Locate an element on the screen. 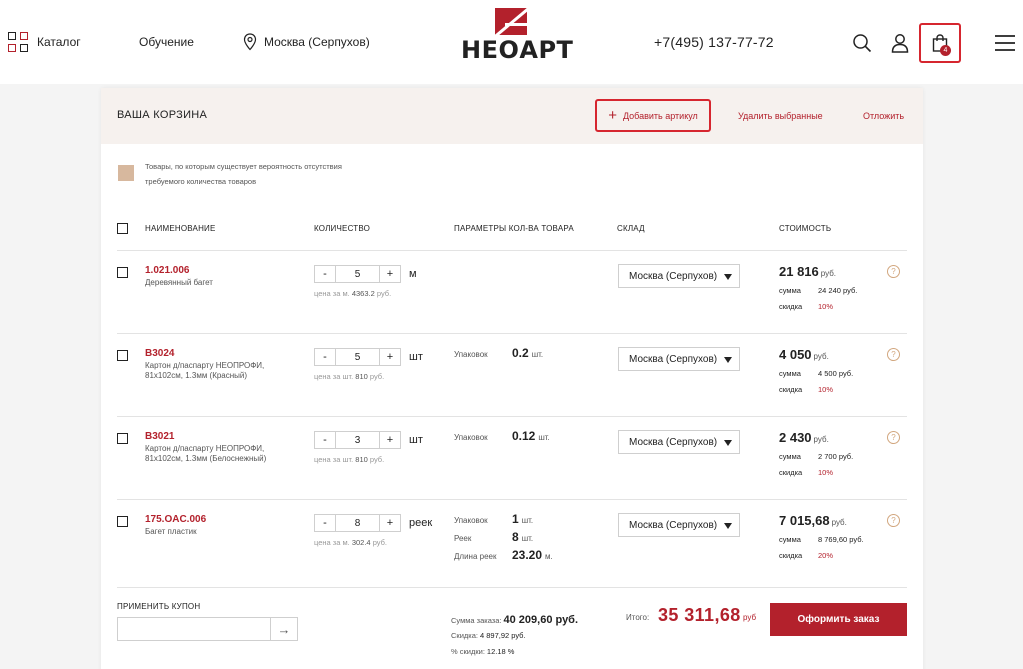 This screenshot has width=1023, height=669. total-value: 35 311,68 is located at coordinates (699, 615).